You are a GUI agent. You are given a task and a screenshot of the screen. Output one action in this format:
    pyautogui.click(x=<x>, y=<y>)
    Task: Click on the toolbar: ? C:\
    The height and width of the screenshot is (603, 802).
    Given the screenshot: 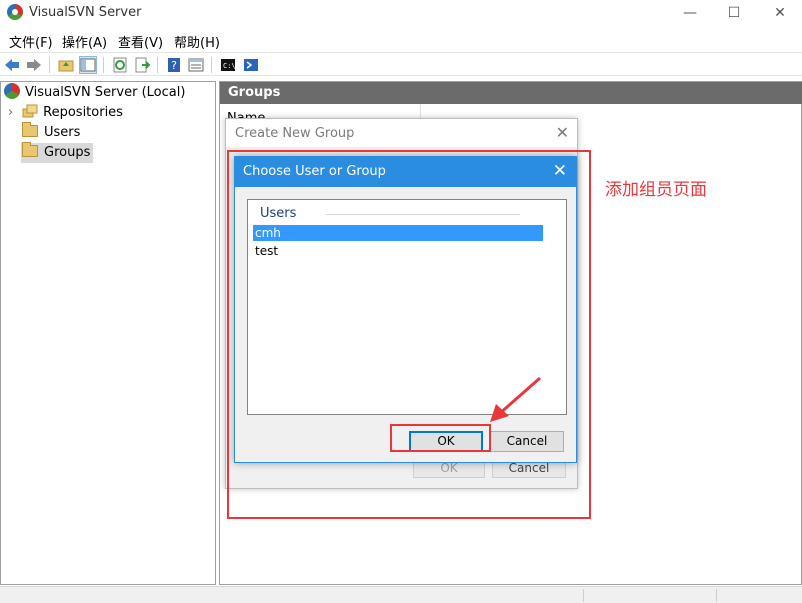 What is the action you would take?
    pyautogui.click(x=401, y=64)
    